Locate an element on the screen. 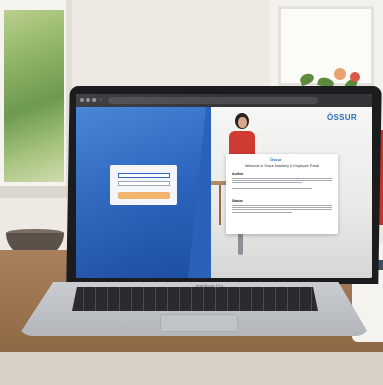 The height and width of the screenshot is (385, 383). trackpad is located at coordinates (199, 323).